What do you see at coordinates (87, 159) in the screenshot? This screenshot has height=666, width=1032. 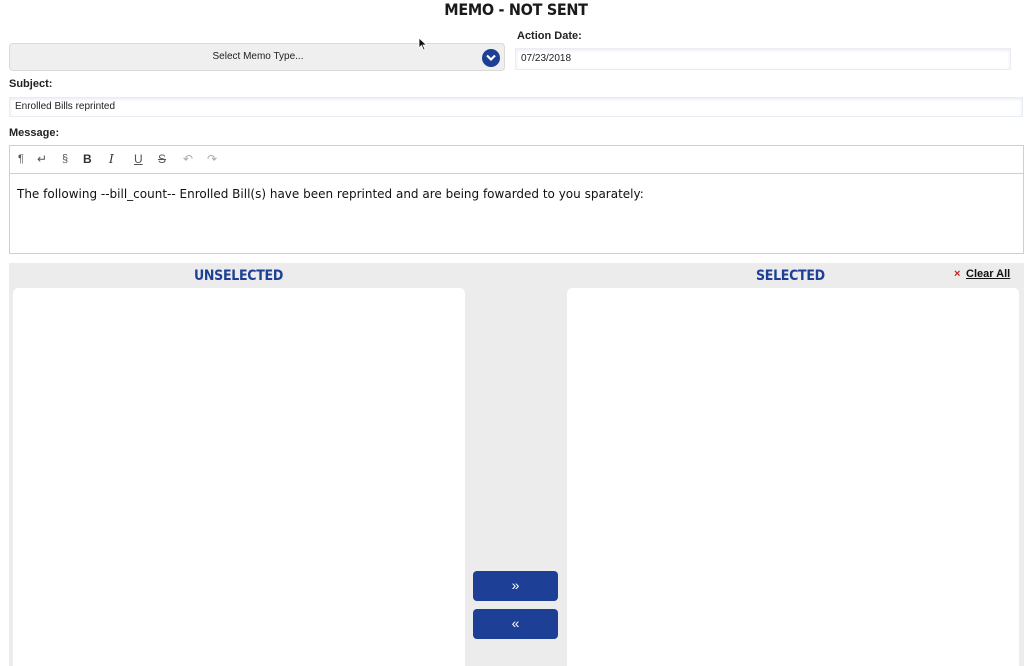 I see `bold-icon: B` at bounding box center [87, 159].